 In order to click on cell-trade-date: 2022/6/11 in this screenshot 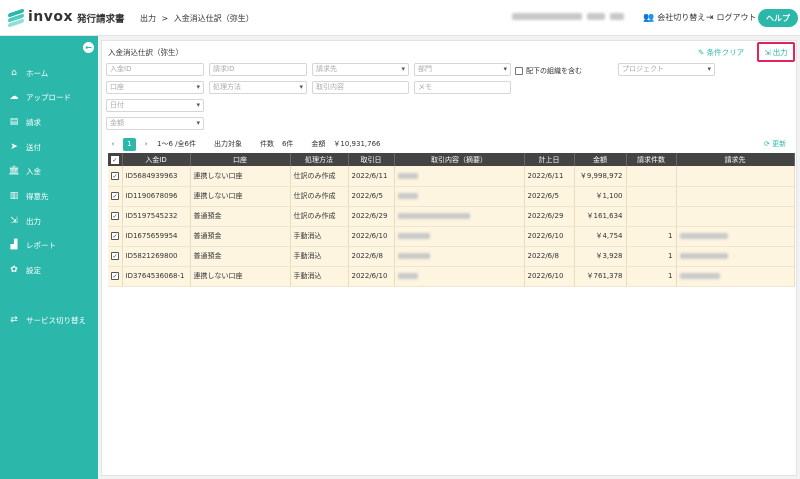, I will do `click(371, 176)`.